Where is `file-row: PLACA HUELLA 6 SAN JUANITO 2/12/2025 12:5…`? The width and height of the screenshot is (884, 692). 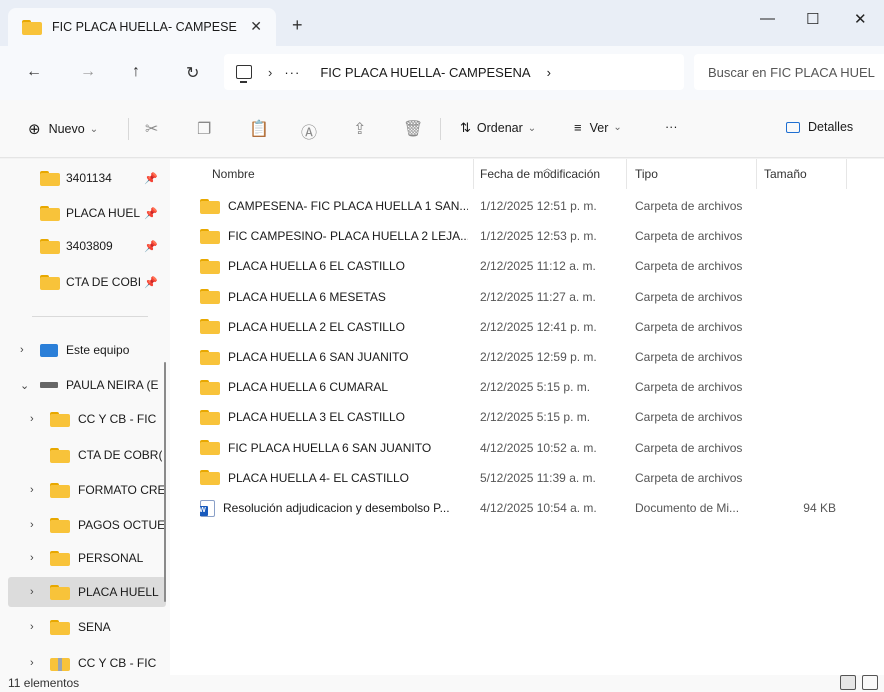
file-row: PLACA HUELLA 6 SAN JUANITO 2/12/2025 12:5… is located at coordinates (520, 357).